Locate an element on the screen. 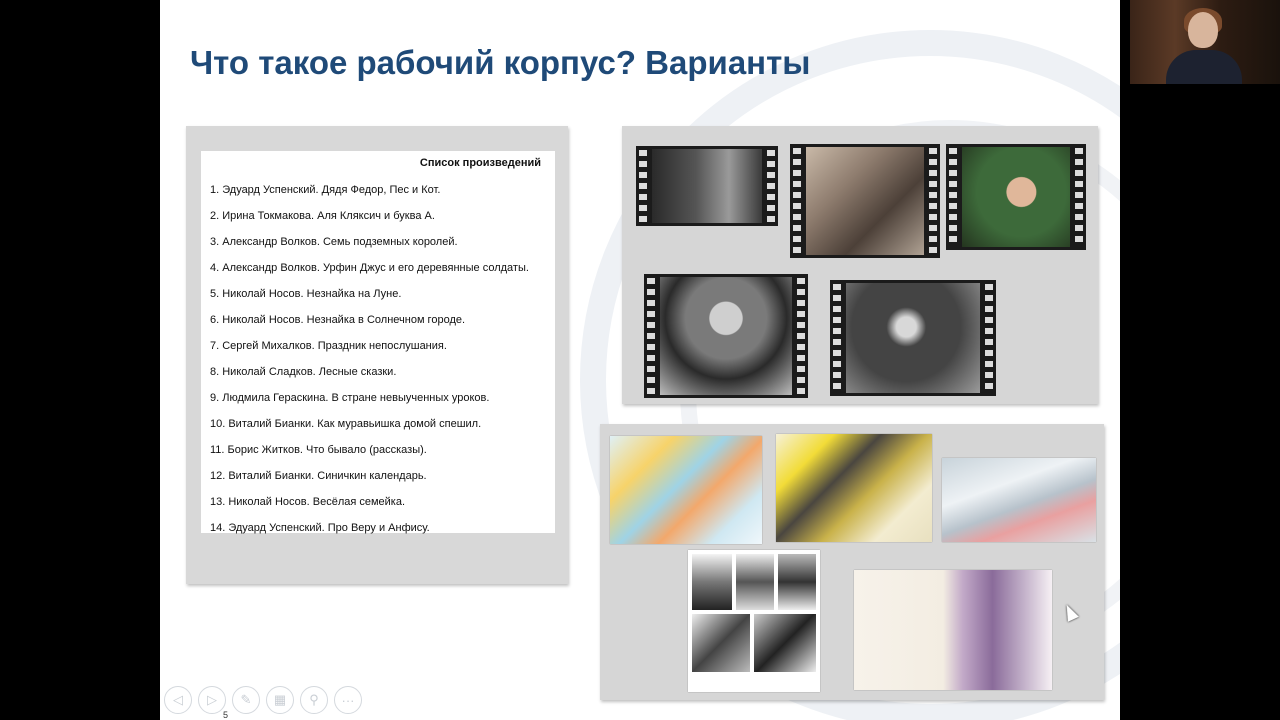  forward-arrow-icon: ▷ is located at coordinates (212, 699).